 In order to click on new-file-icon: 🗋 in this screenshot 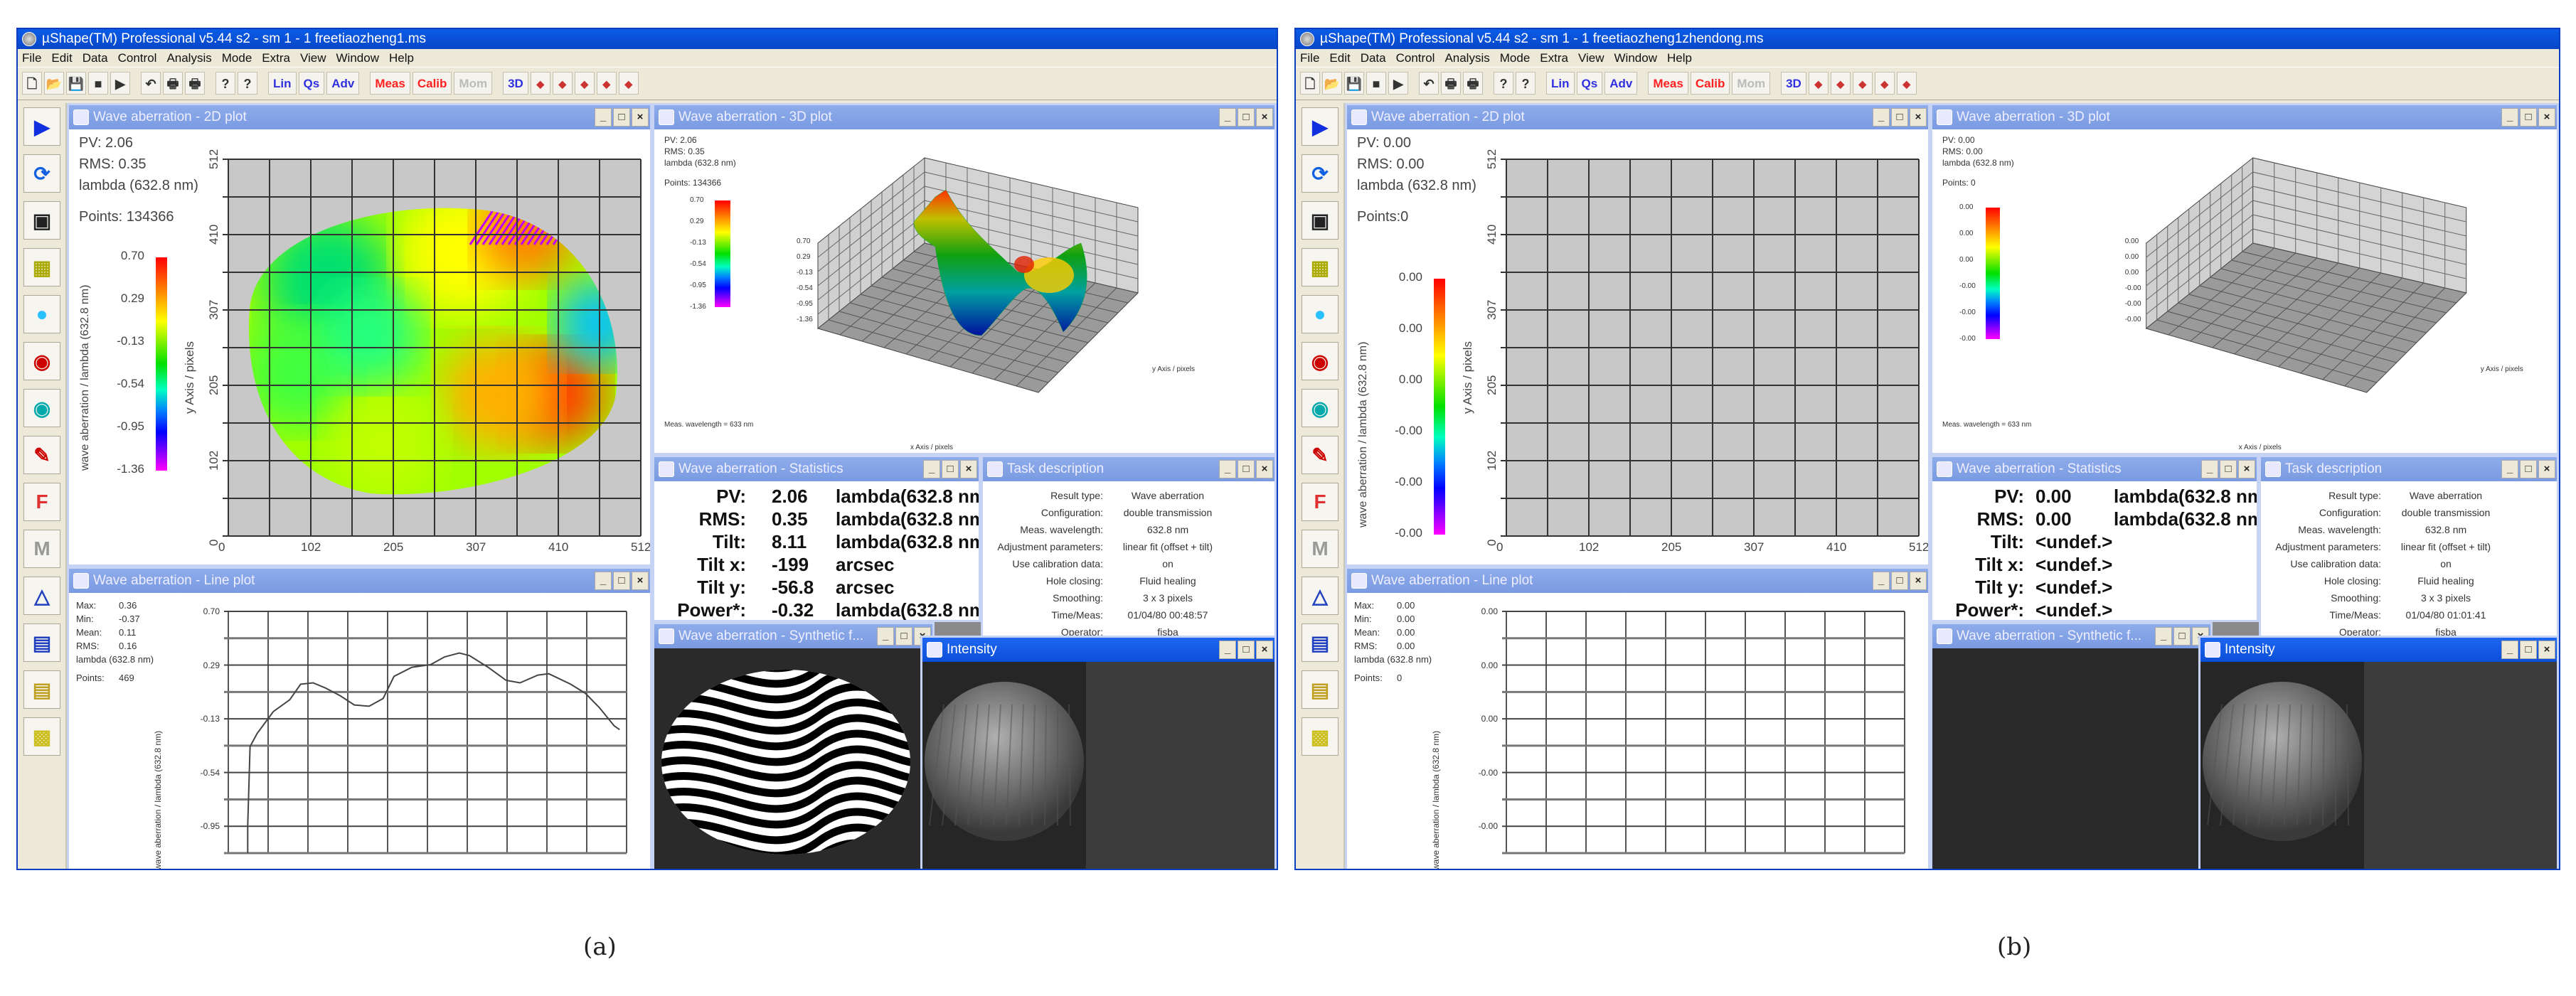, I will do `click(32, 83)`.